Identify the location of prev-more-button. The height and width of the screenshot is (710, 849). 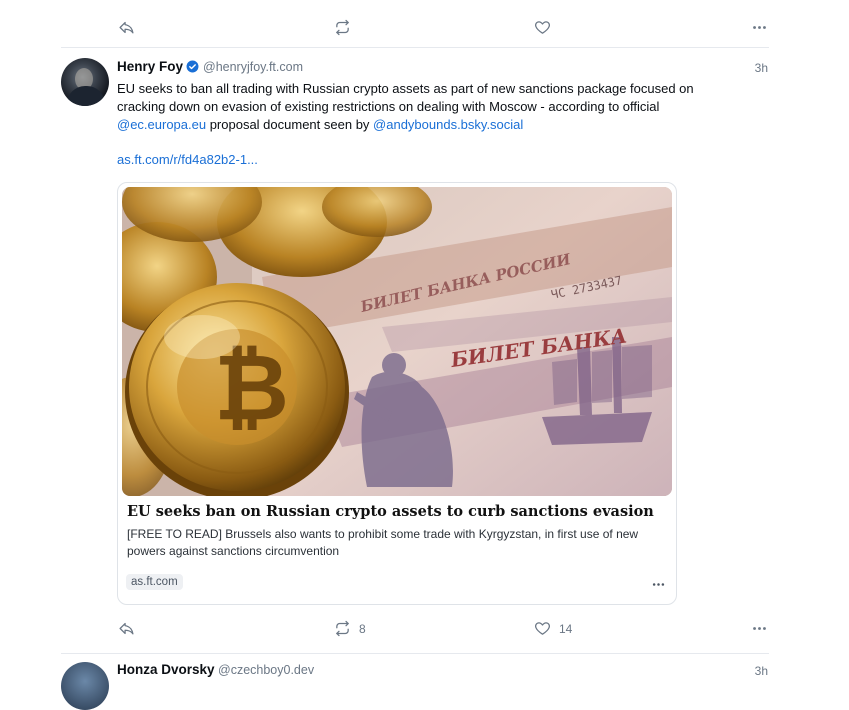
(759, 27).